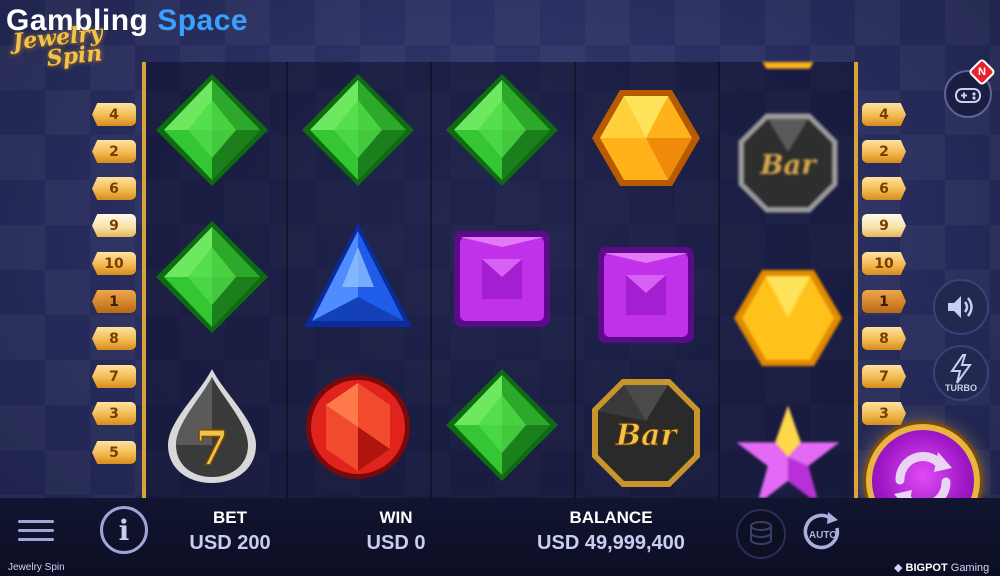  I want to click on payline-marker-left: 6, so click(114, 188).